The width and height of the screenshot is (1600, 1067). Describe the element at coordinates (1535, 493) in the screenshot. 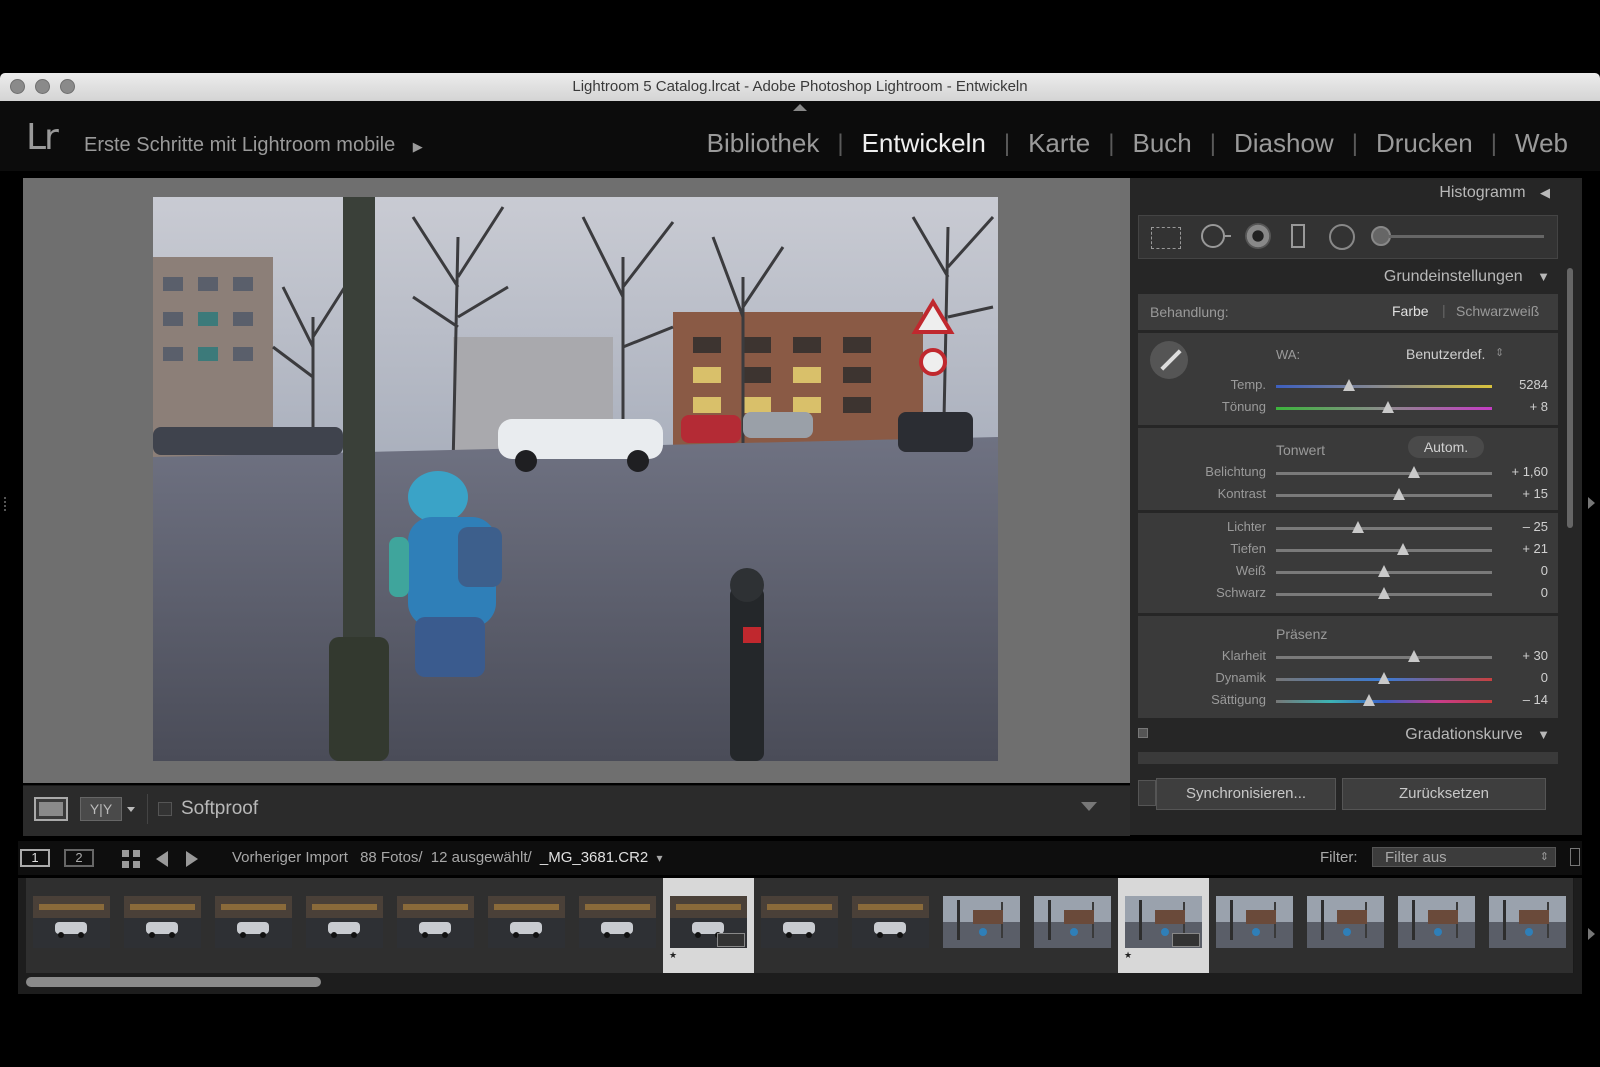

I see `slider-value: + 15` at that location.